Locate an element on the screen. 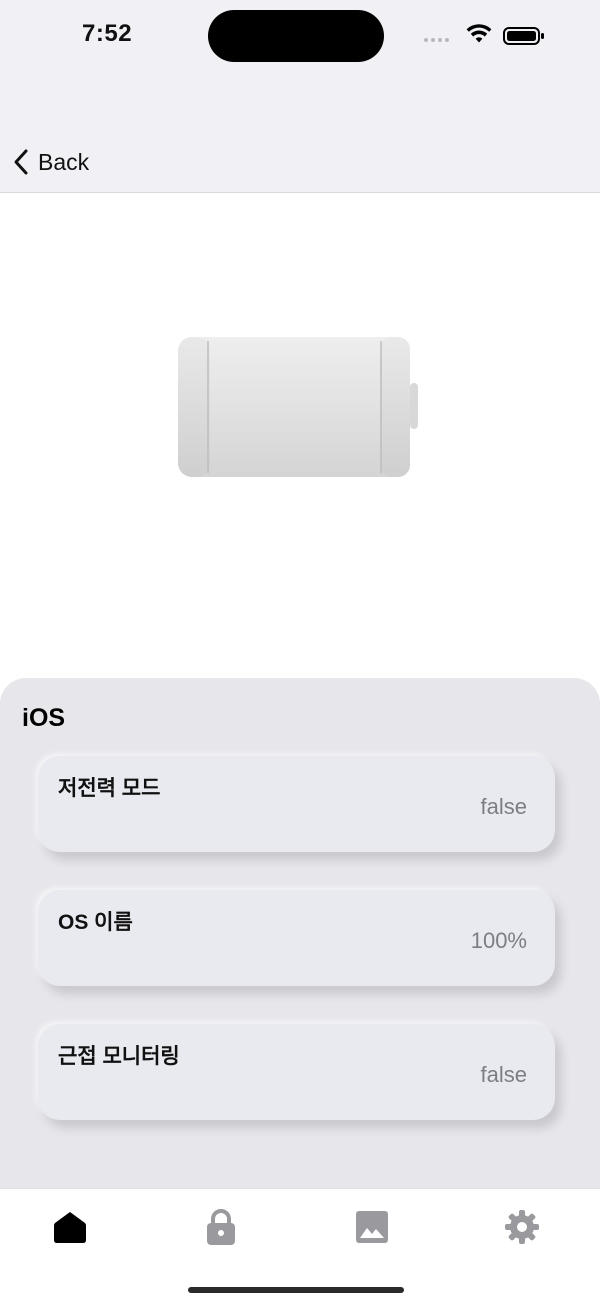 This screenshot has height=1303, width=600. panel-title: iOS is located at coordinates (44, 718).